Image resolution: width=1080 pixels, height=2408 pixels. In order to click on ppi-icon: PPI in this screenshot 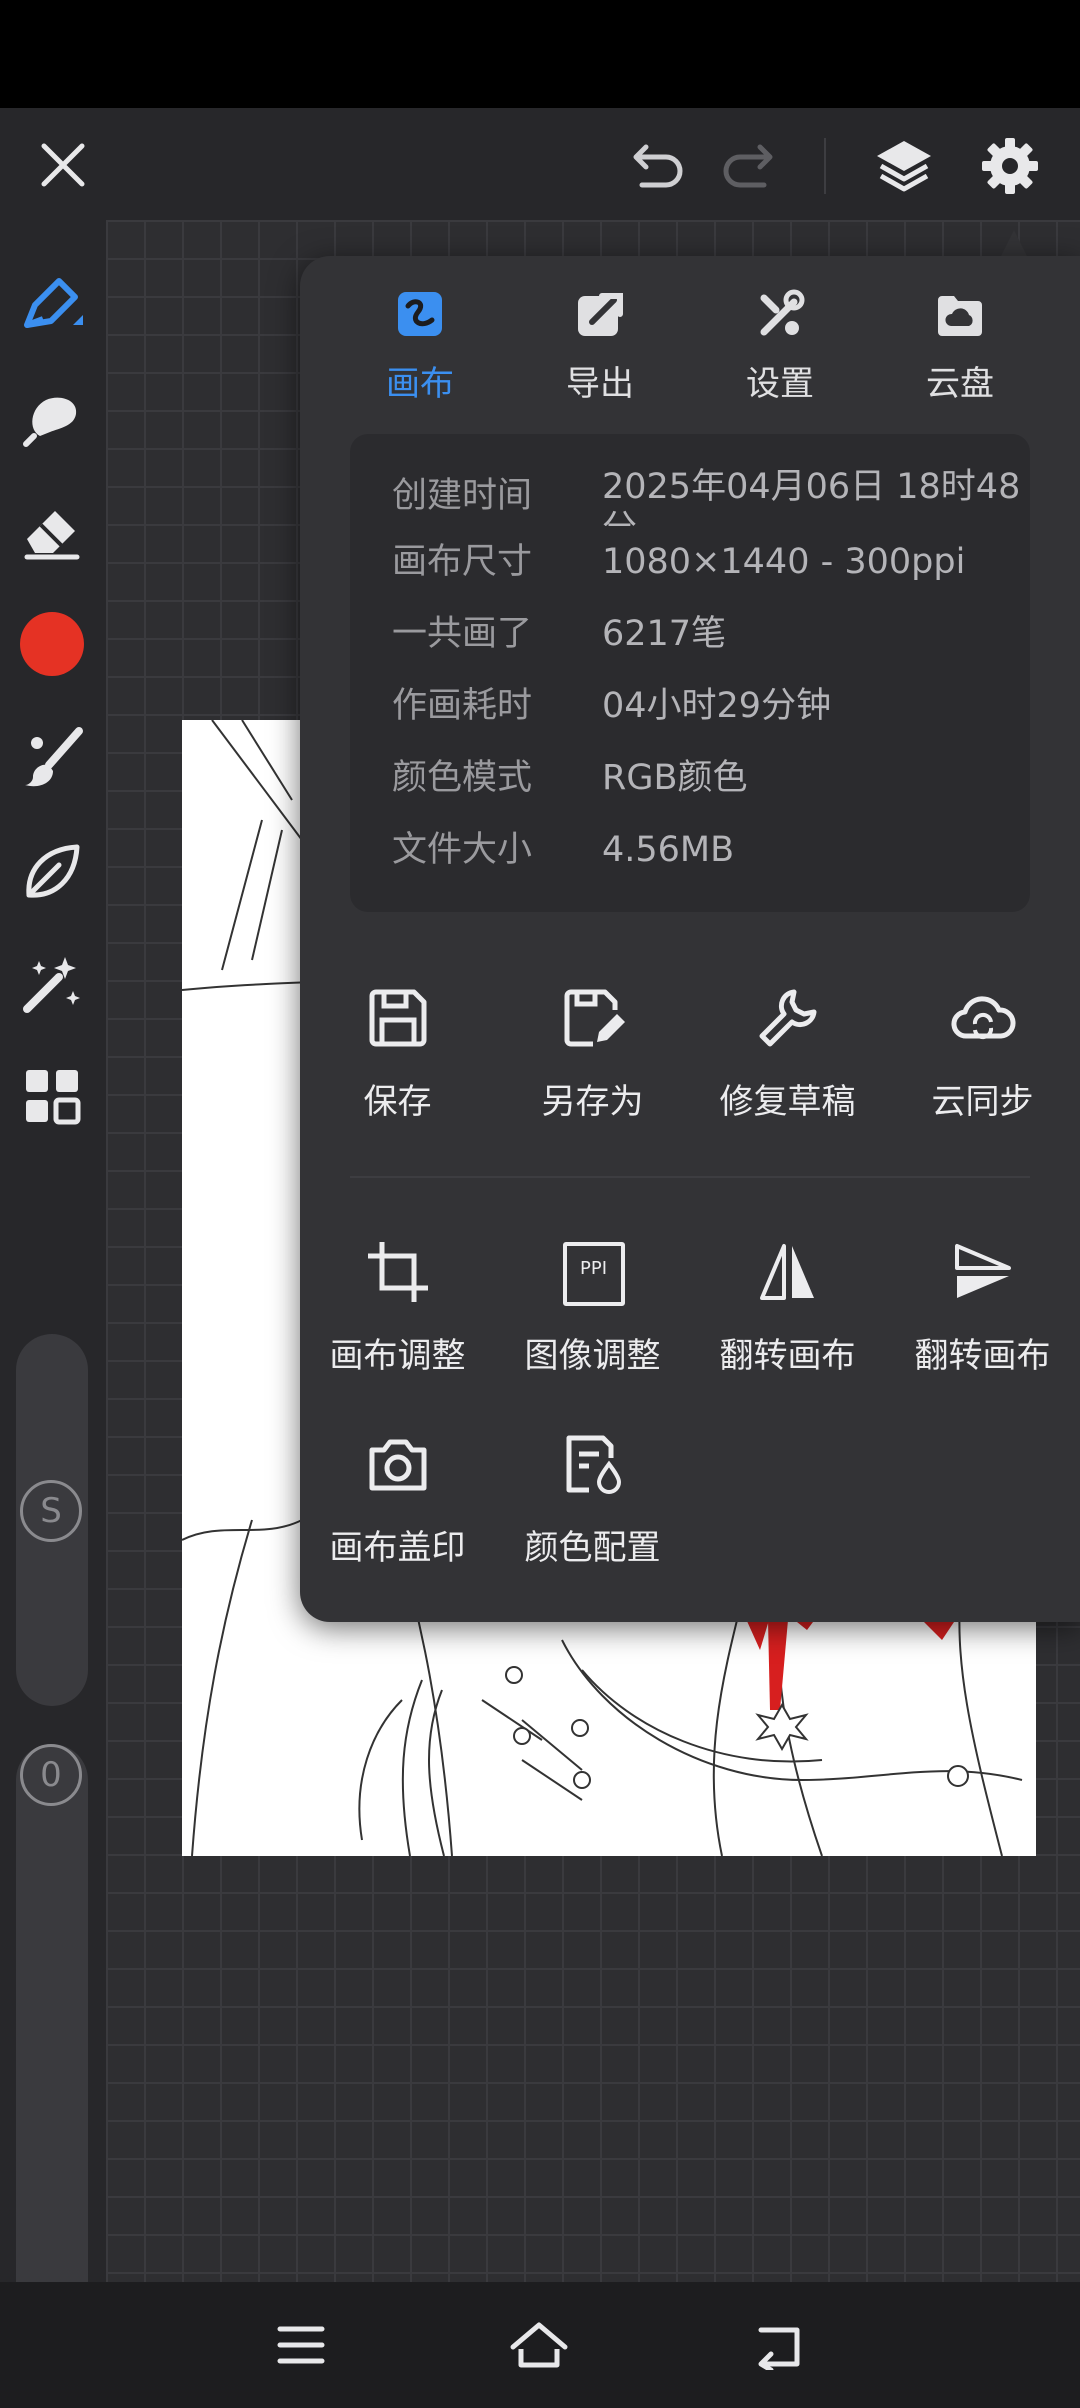, I will do `click(593, 1272)`.